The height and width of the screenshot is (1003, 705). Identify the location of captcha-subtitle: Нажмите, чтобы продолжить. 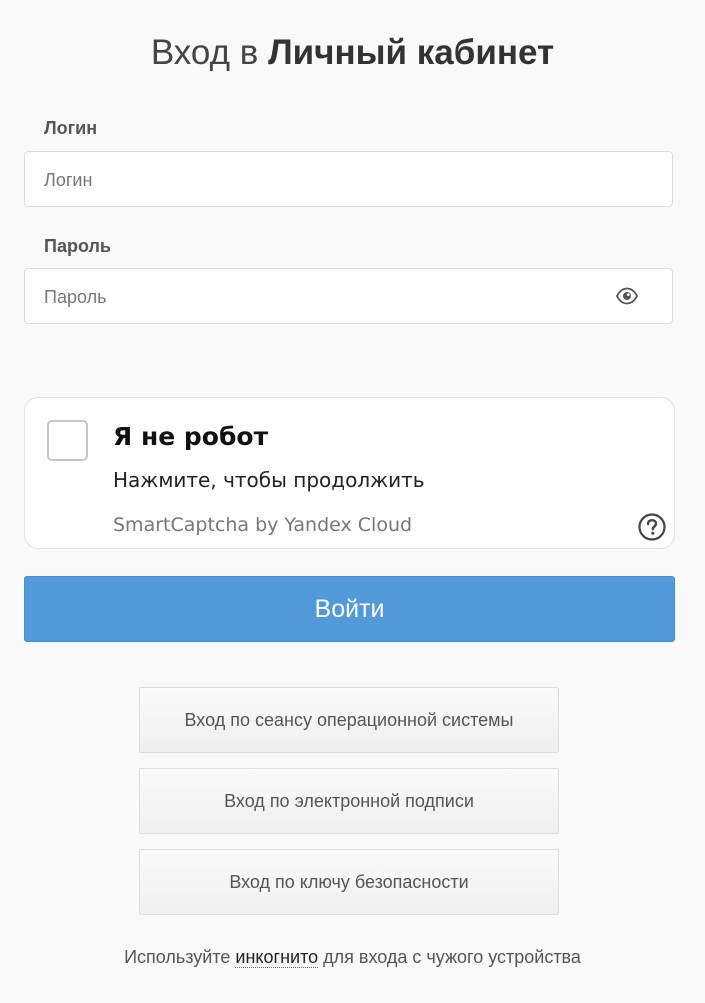
(269, 480).